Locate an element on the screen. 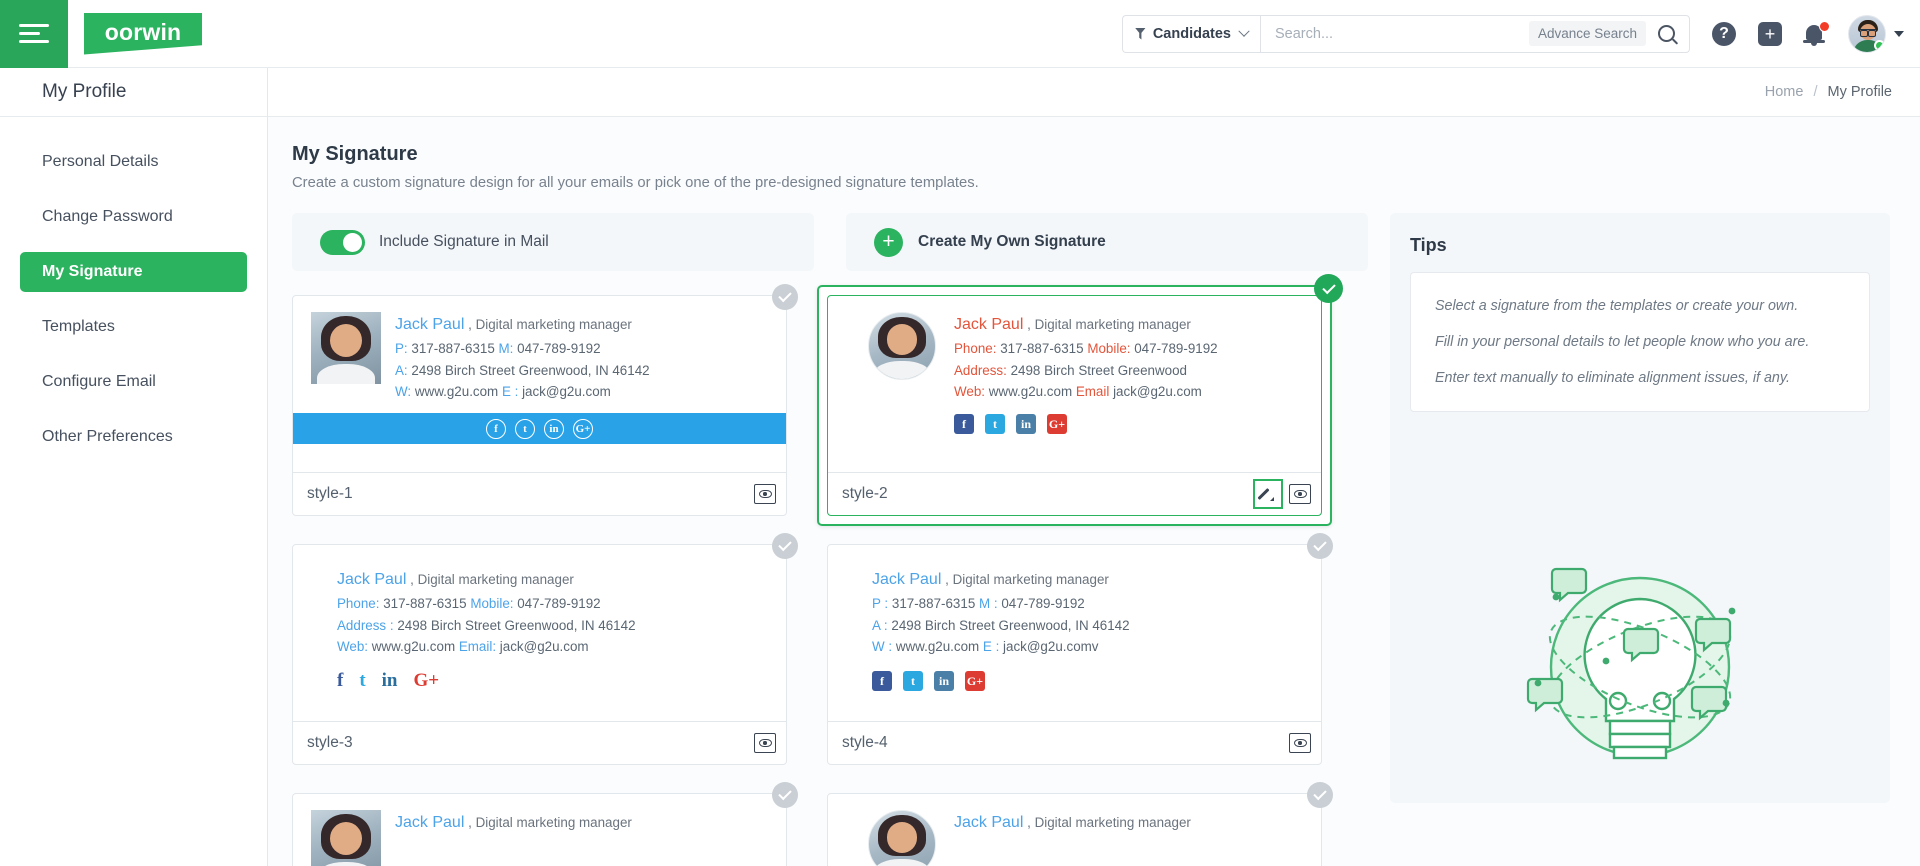 Image resolution: width=1920 pixels, height=866 pixels. search-input is located at coordinates (1402, 33).